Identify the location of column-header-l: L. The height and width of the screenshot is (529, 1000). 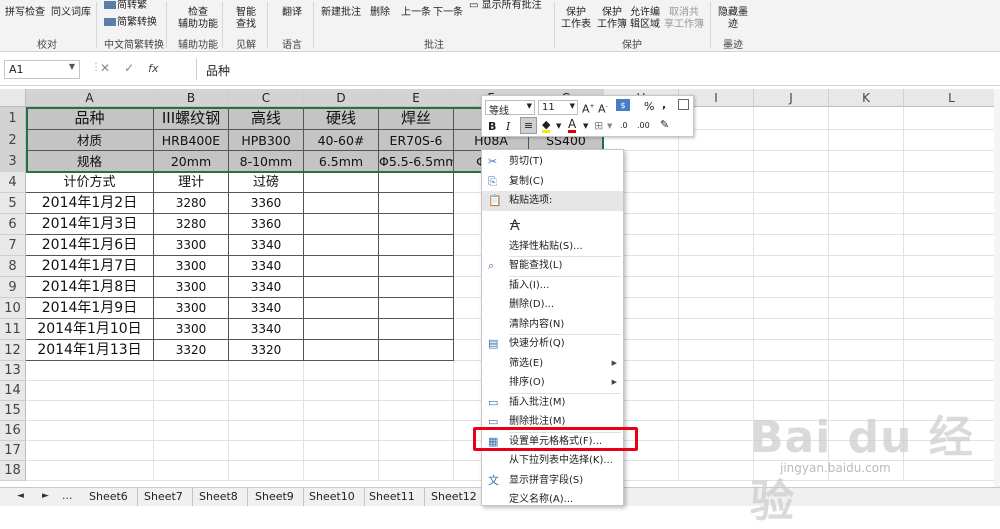
(952, 98).